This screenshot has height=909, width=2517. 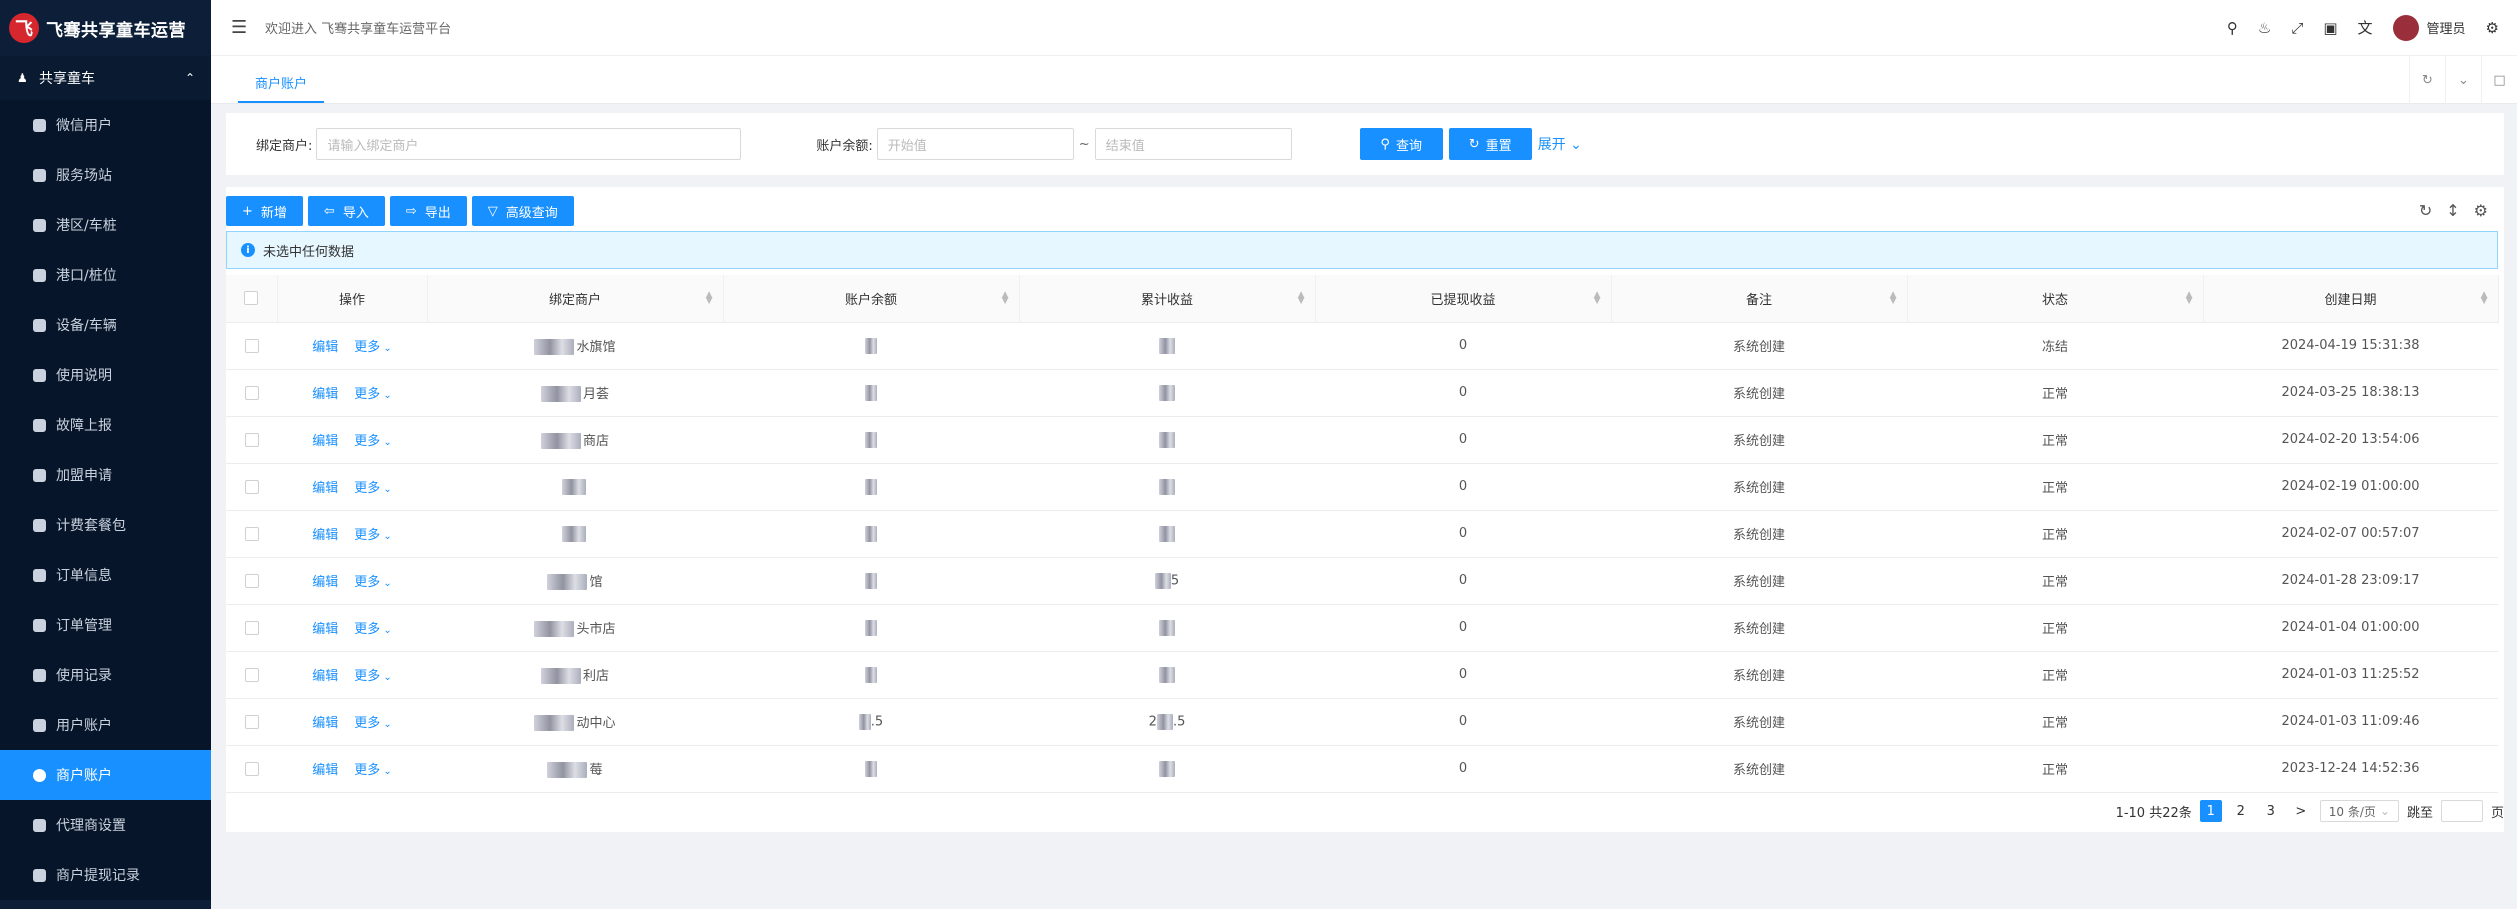 I want to click on add-button: + 新增, so click(x=264, y=211).